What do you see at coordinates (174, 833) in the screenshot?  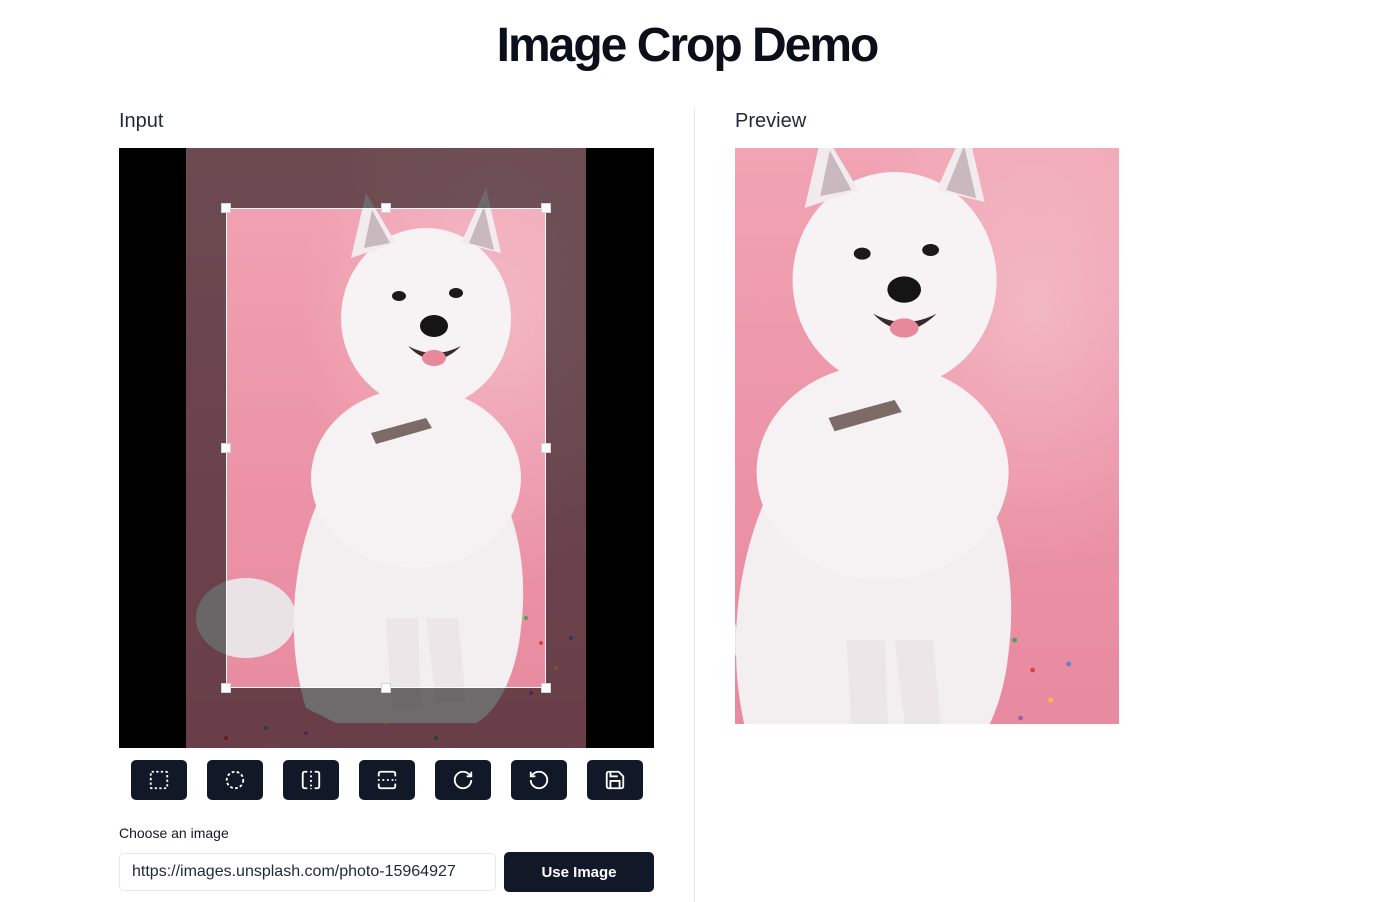 I see `choose-image-label: Choose an image` at bounding box center [174, 833].